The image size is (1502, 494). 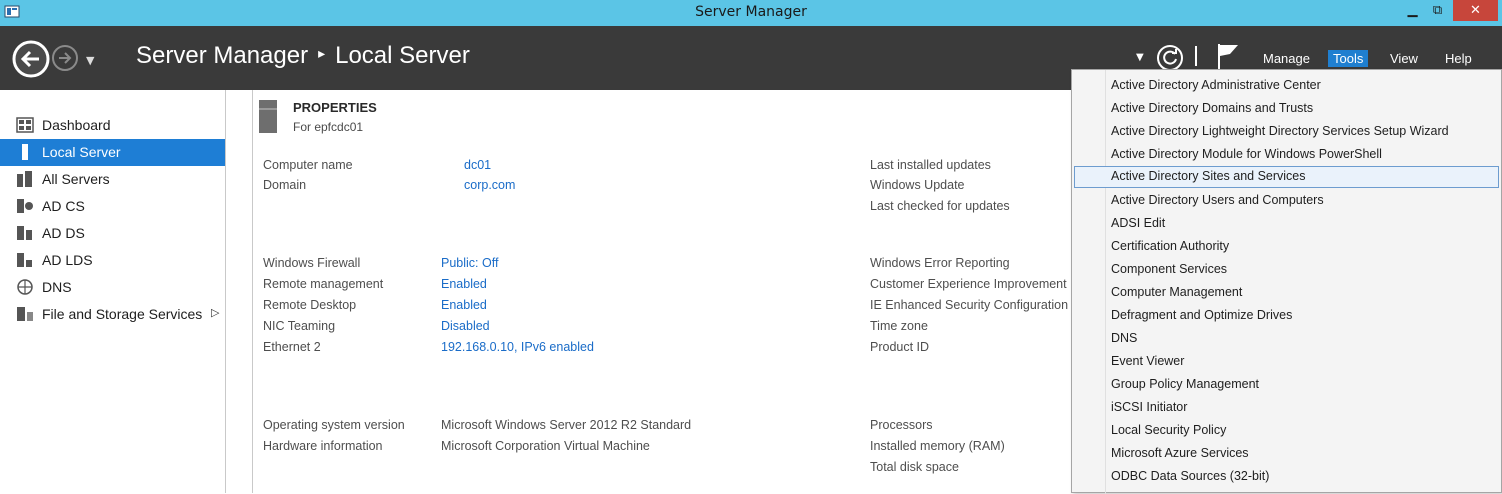 I want to click on remote-management-link: Enabled, so click(x=464, y=284).